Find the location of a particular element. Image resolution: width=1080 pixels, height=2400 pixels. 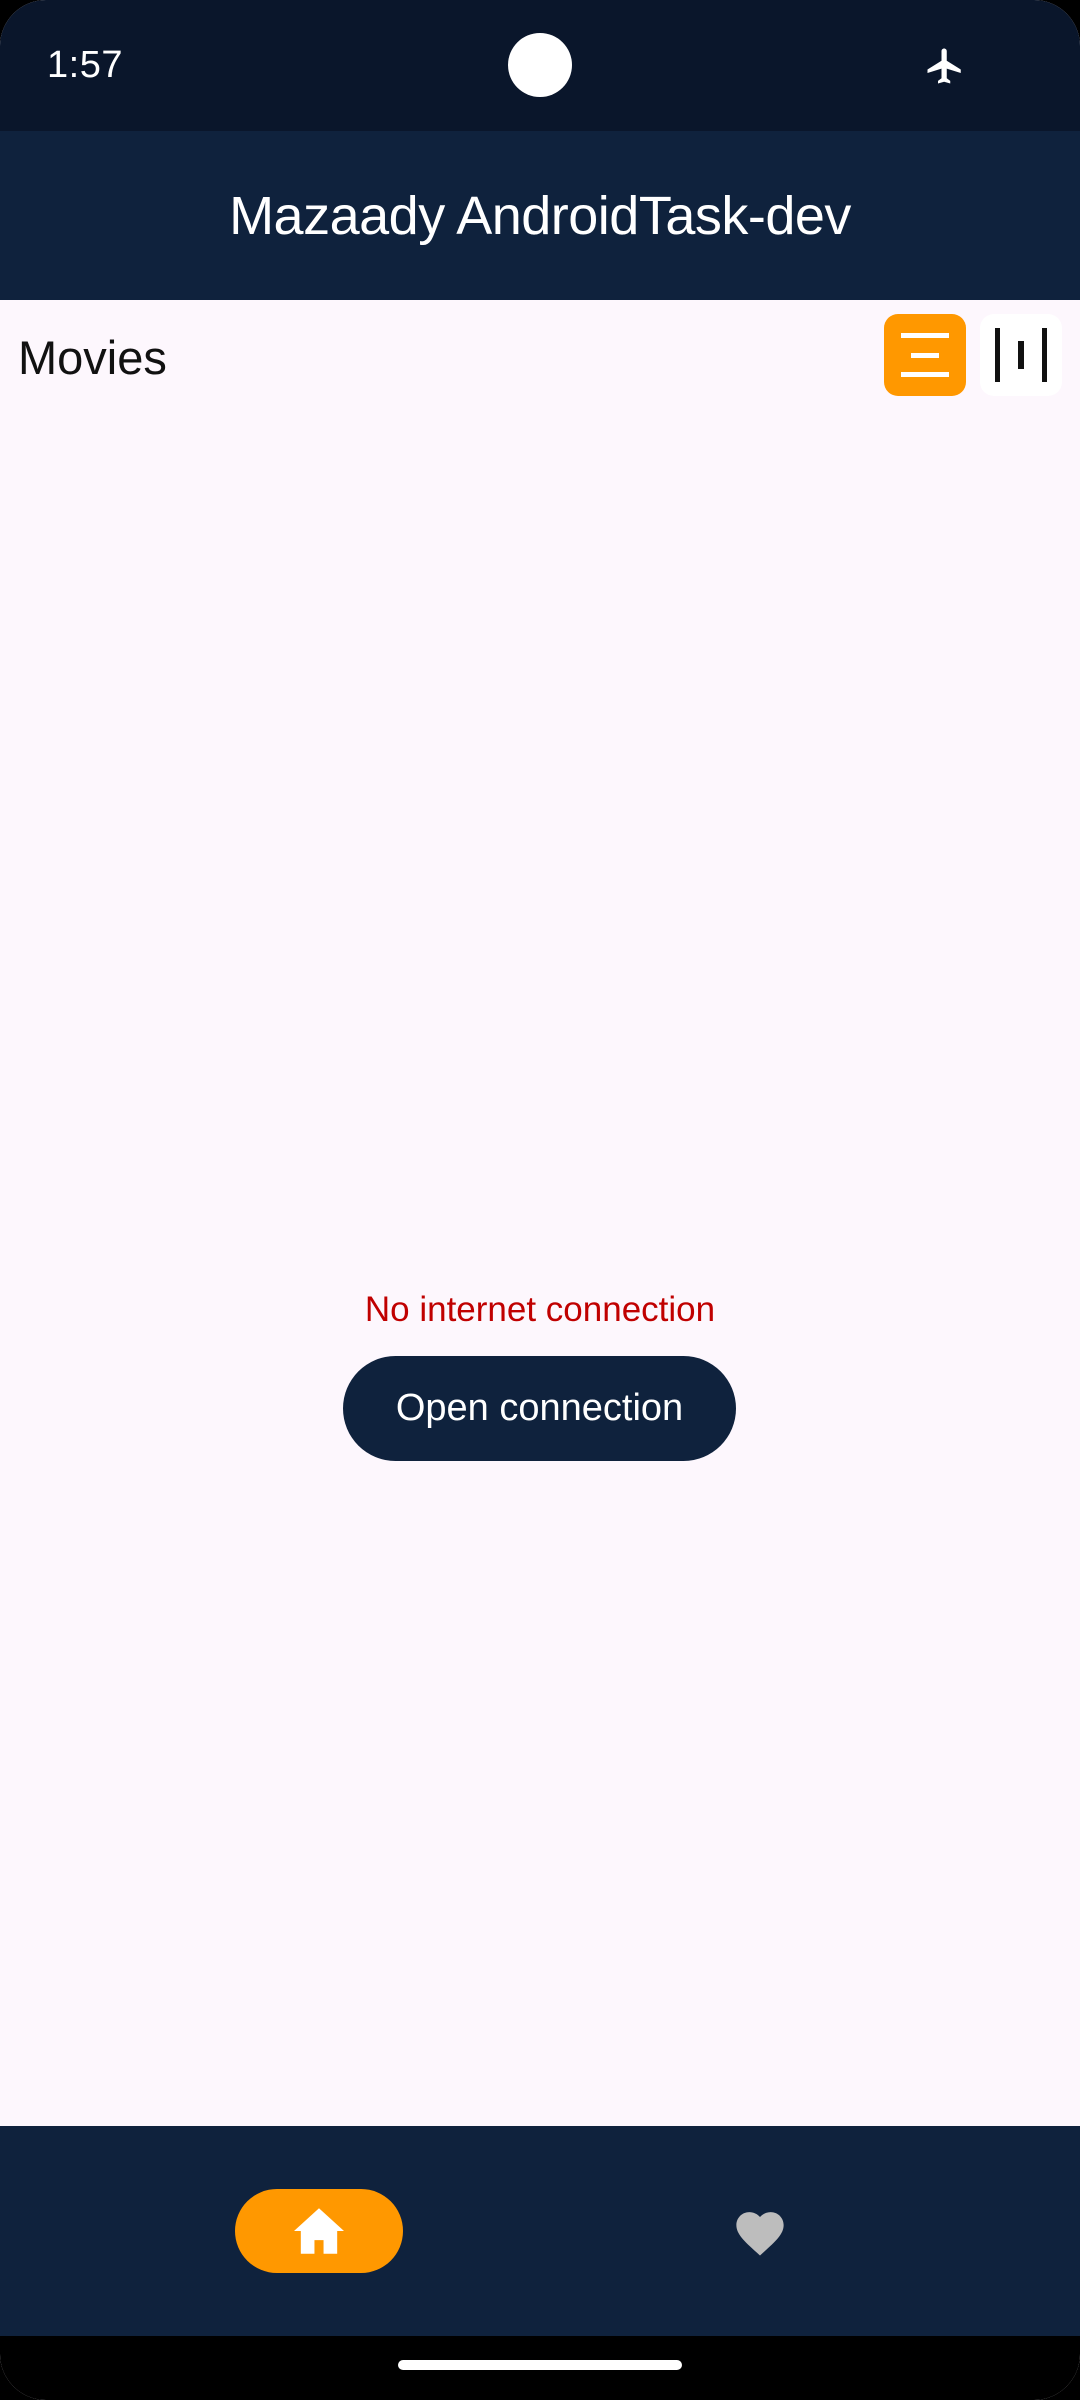

gesture-bar-area is located at coordinates (540, 2368).